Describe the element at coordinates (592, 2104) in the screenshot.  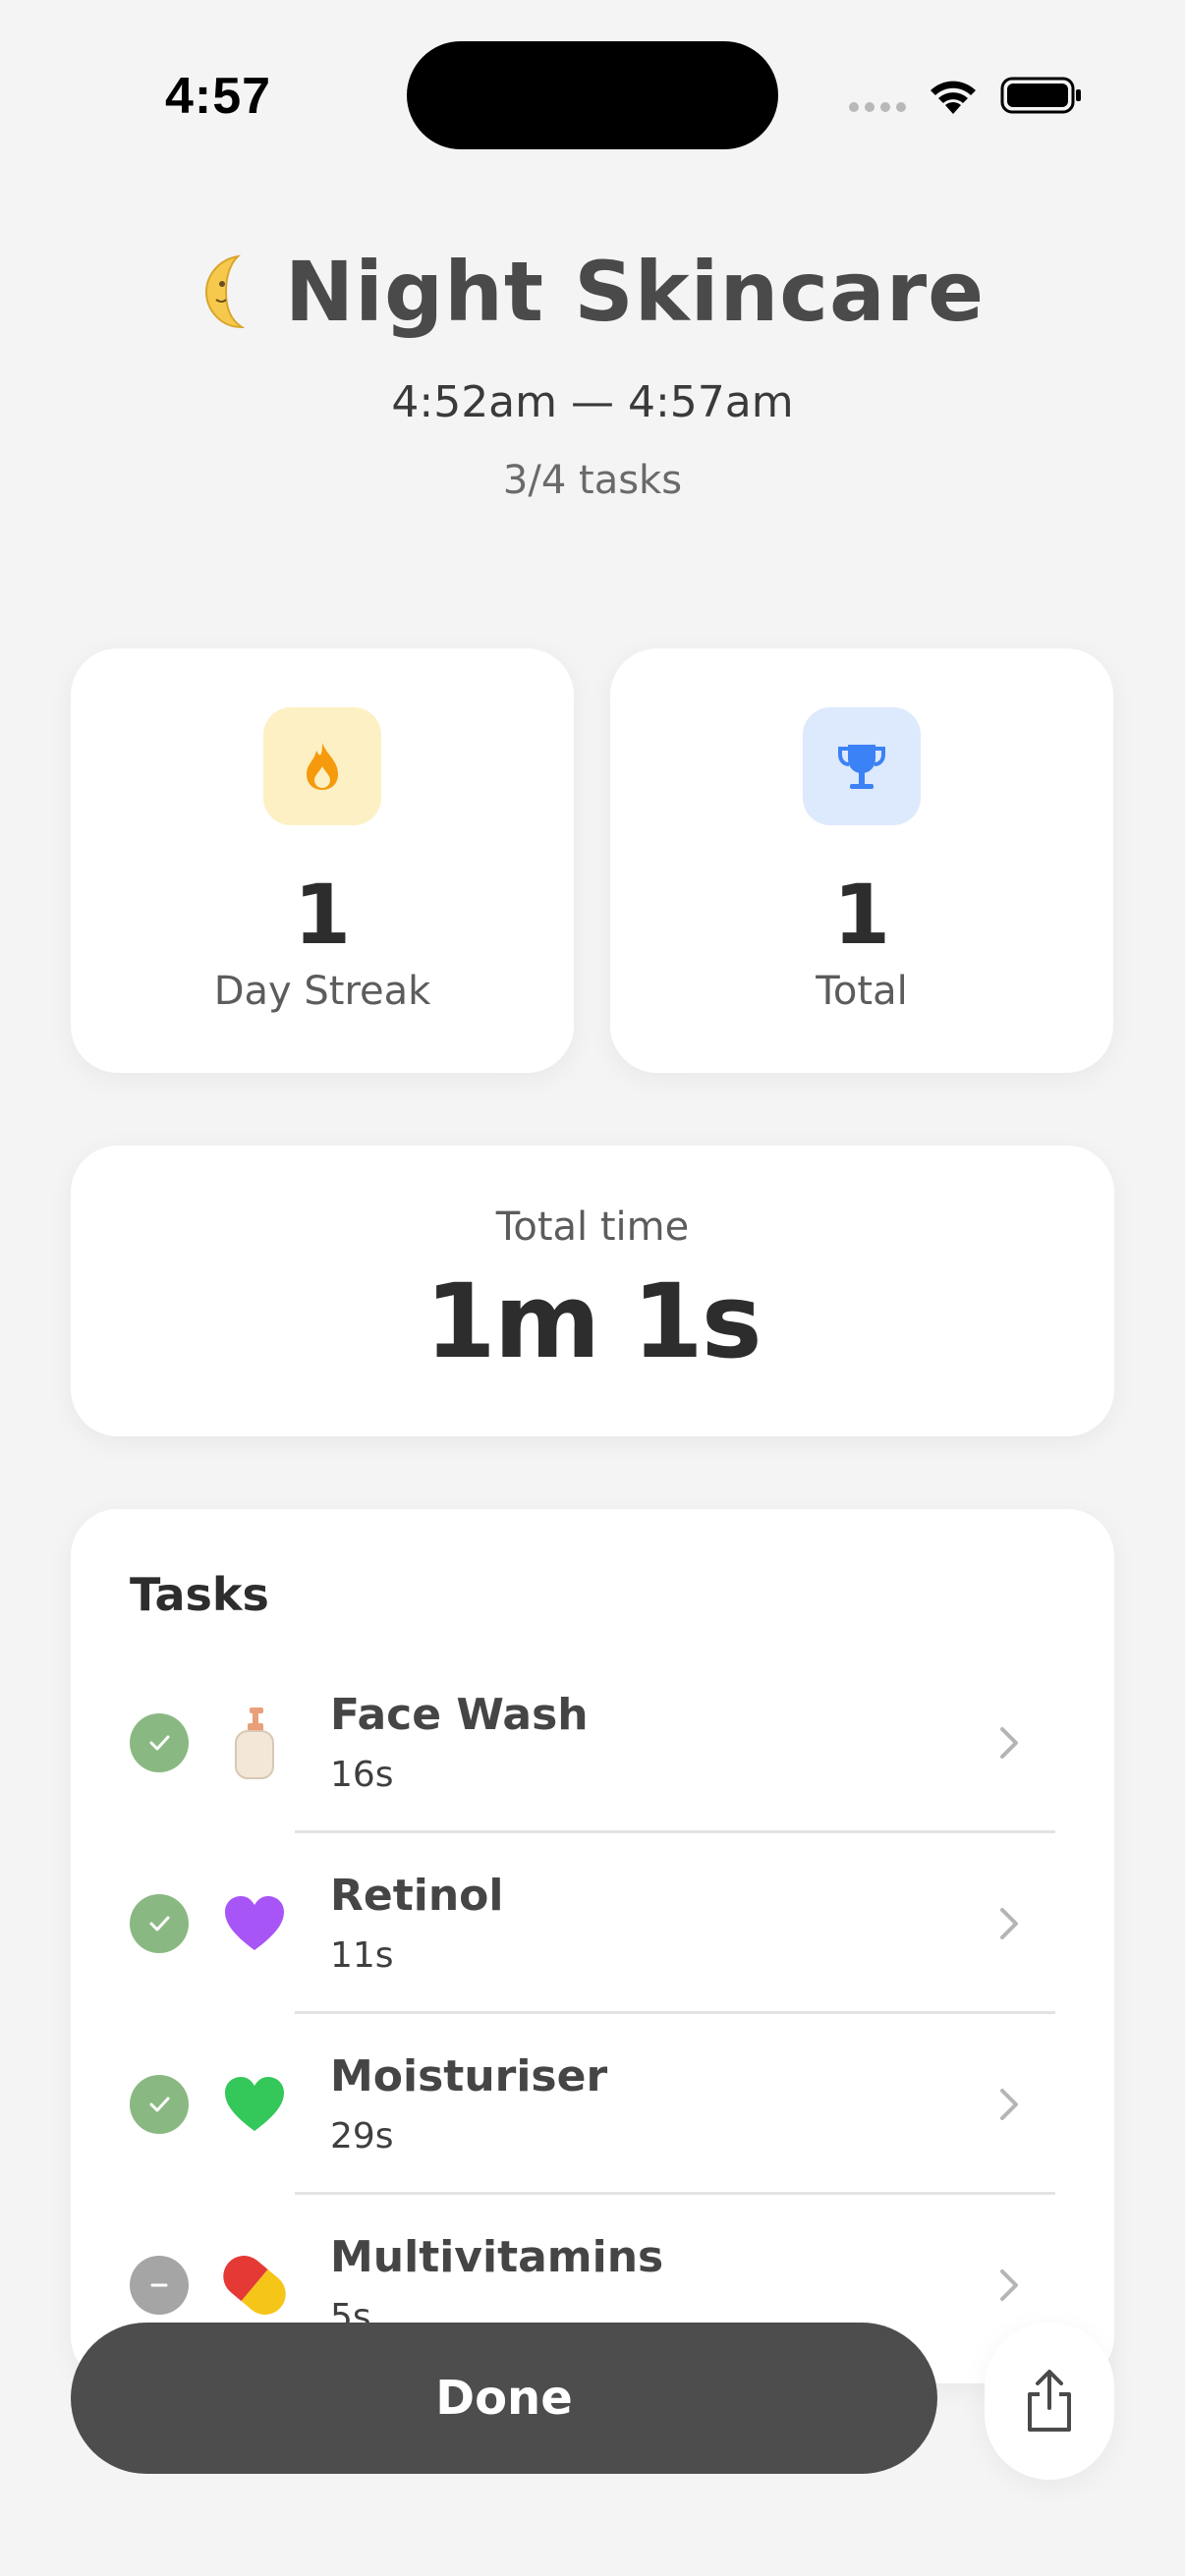
I see `task-row-moisturiser: Moisturiser 29s` at that location.